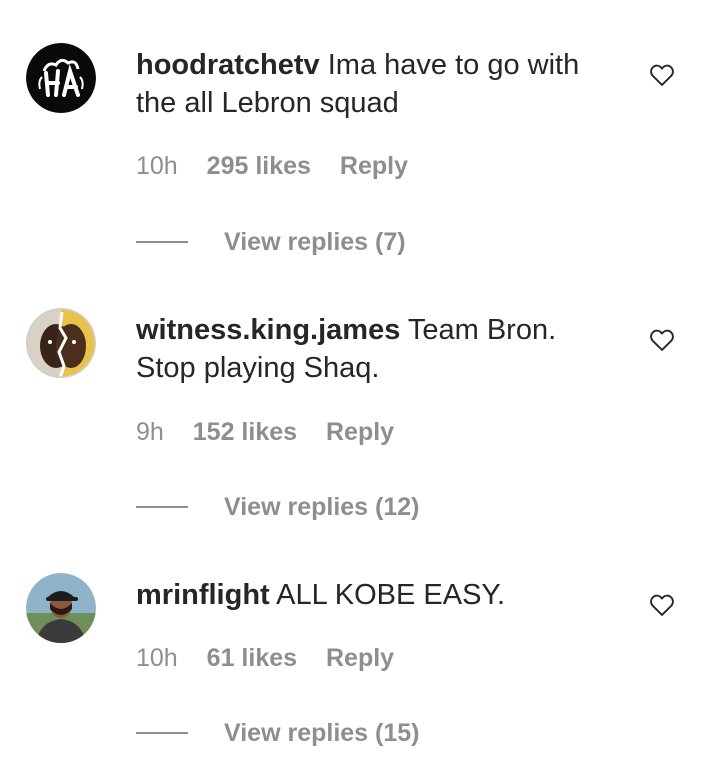  I want to click on view-replies-label: View replies (15), so click(321, 733).